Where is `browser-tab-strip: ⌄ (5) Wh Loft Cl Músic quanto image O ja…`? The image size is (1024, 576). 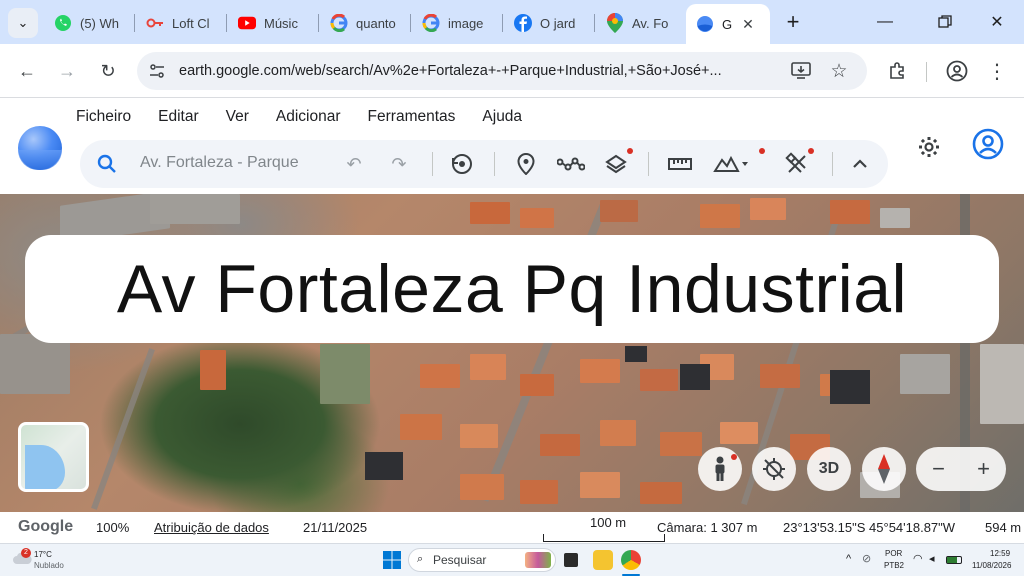 browser-tab-strip: ⌄ (5) Wh Loft Cl Músic quanto image O ja… is located at coordinates (512, 22).